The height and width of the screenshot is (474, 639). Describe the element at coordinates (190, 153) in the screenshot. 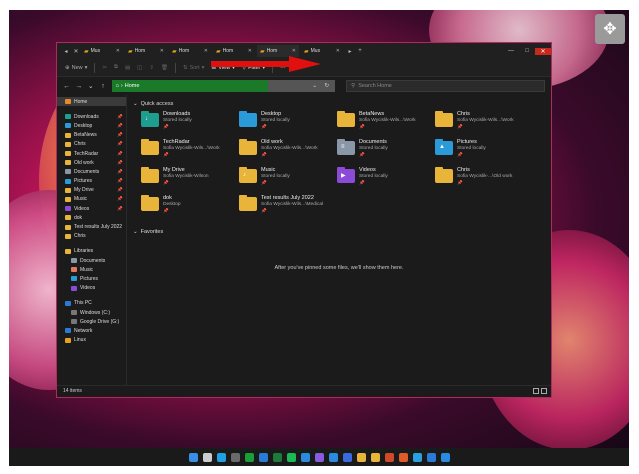

I see `quick-access-item: TechRadar Sofia Wycislik-Wils...\Work 📌` at that location.